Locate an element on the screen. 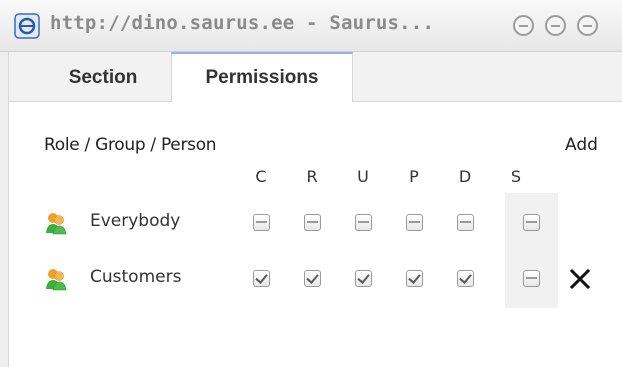  checkbox-customers-r is located at coordinates (312, 278).